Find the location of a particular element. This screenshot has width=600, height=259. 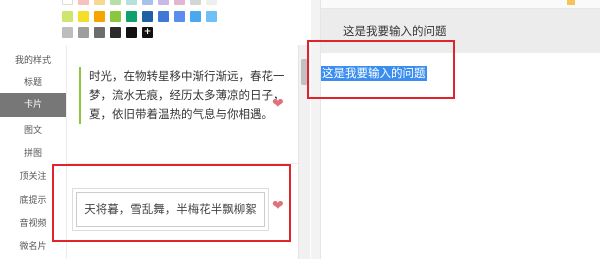

sidebar-item-collage: 拼图 is located at coordinates (33, 152).